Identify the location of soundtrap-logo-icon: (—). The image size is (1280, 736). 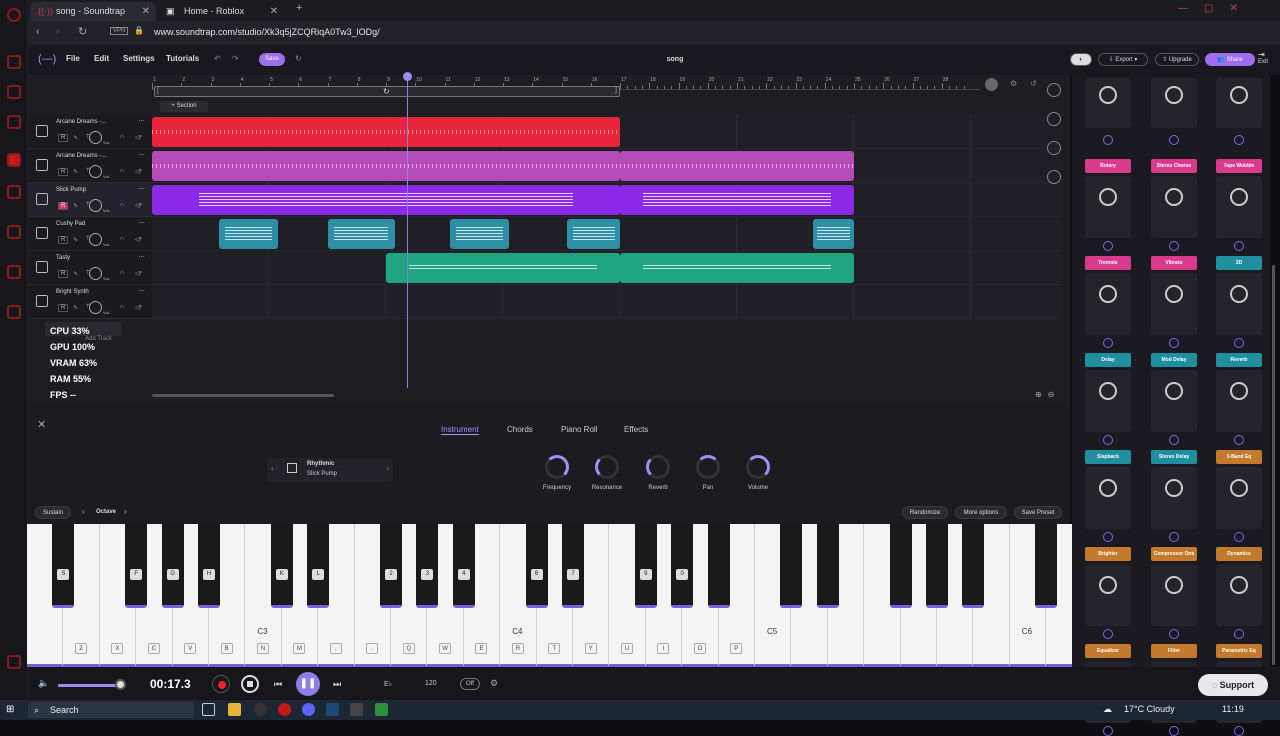
(47, 59).